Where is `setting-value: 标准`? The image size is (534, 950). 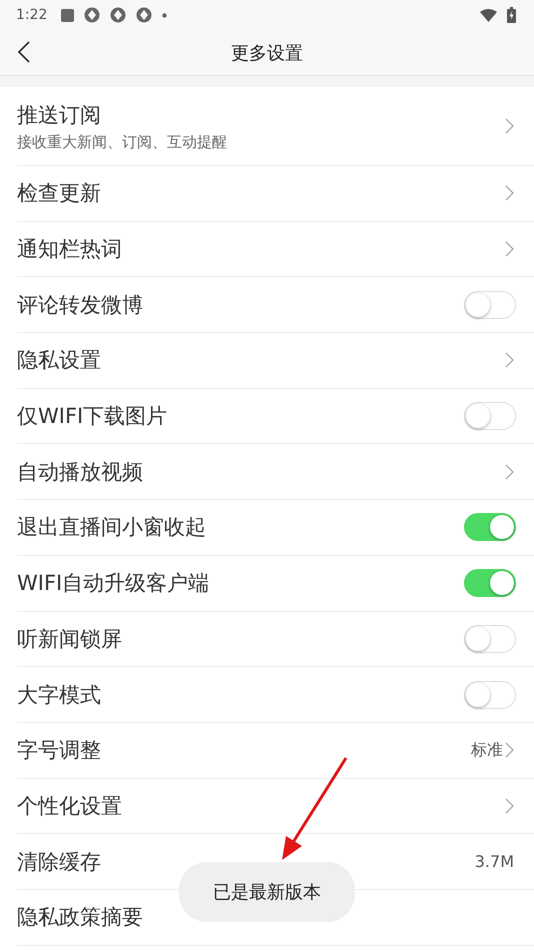 setting-value: 标准 is located at coordinates (487, 750).